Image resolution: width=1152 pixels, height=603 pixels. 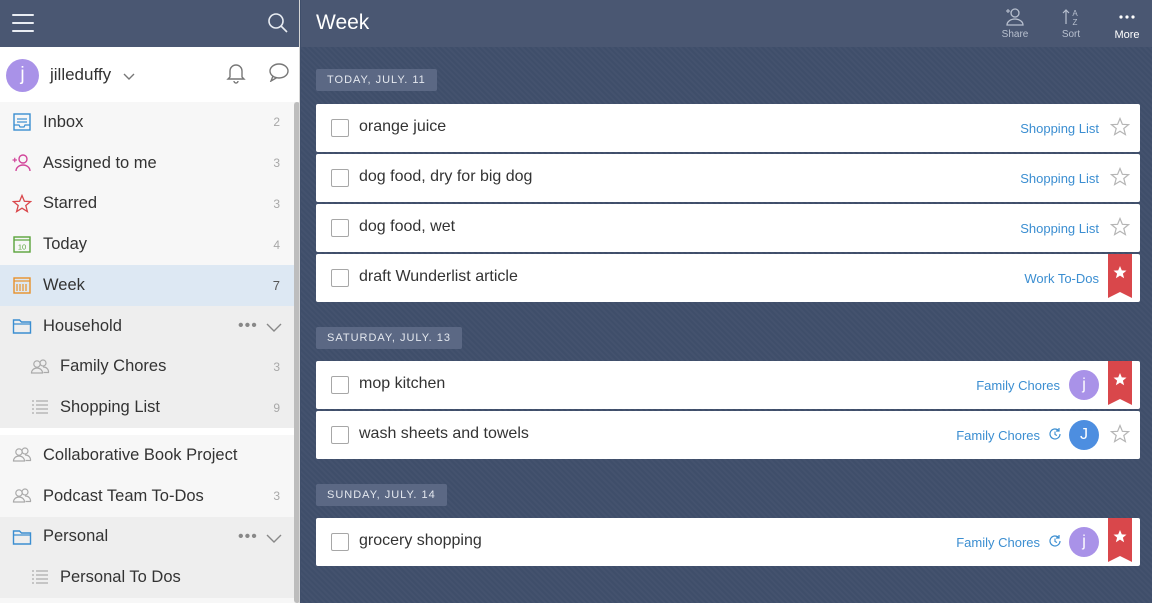 I want to click on task-row: draft Wunderlist article Work To-Dos, so click(x=728, y=278).